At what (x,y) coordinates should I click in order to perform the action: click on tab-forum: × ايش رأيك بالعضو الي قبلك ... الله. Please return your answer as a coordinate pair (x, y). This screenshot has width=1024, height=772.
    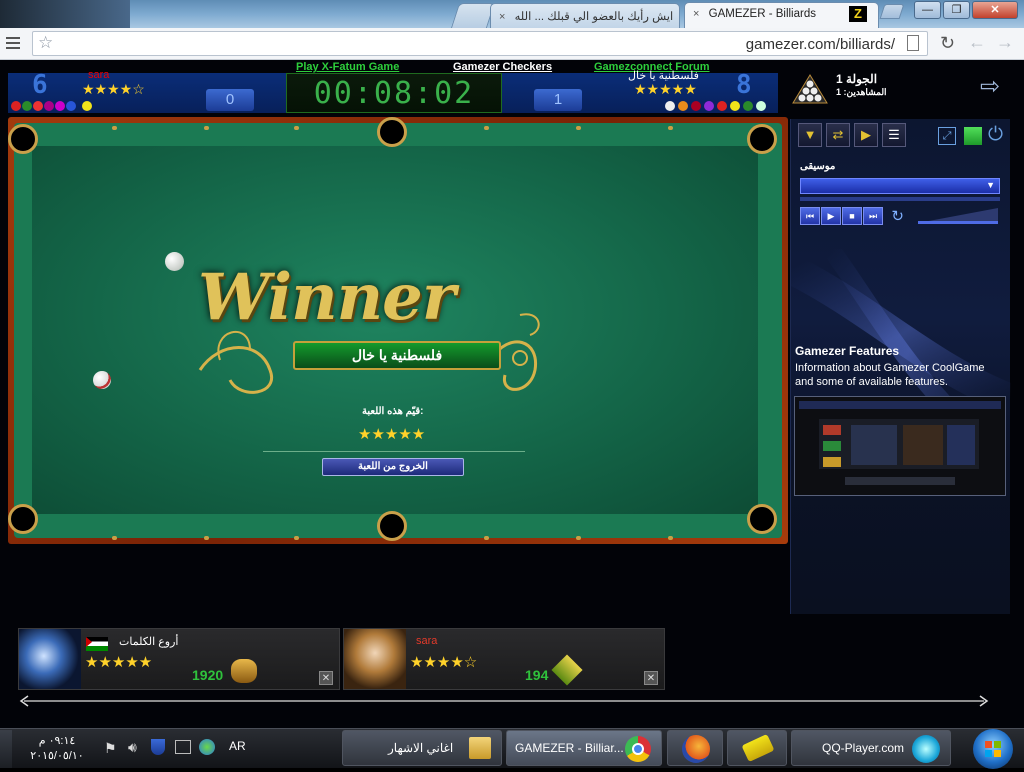
    Looking at the image, I should click on (585, 15).